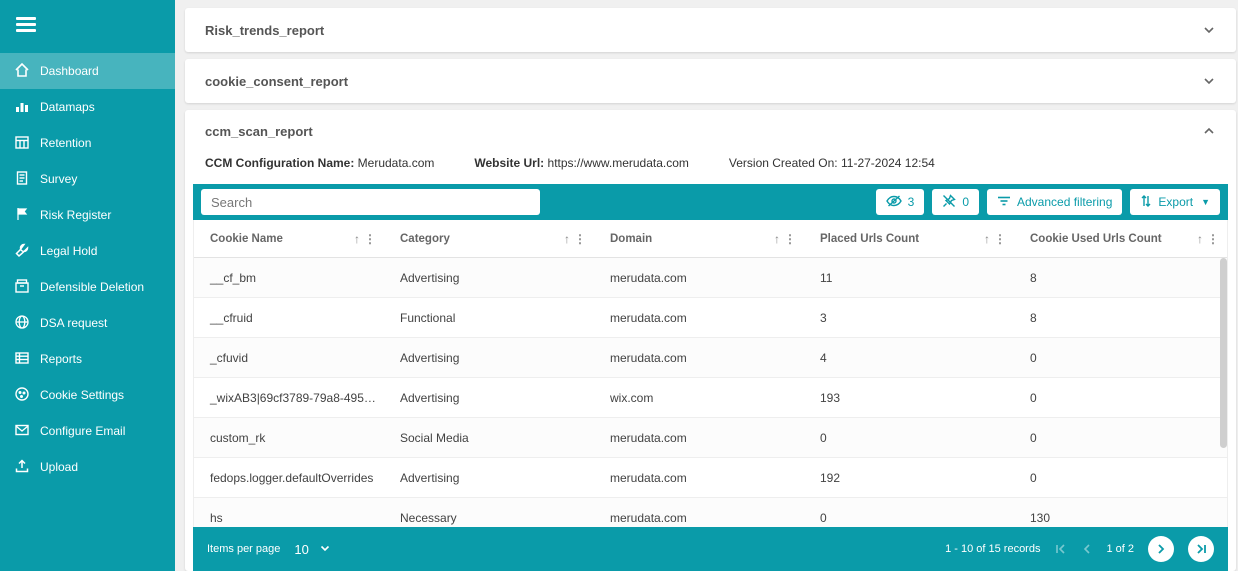 This screenshot has height=571, width=1238. Describe the element at coordinates (59, 179) in the screenshot. I see `sidebar-item-label: Survey` at that location.